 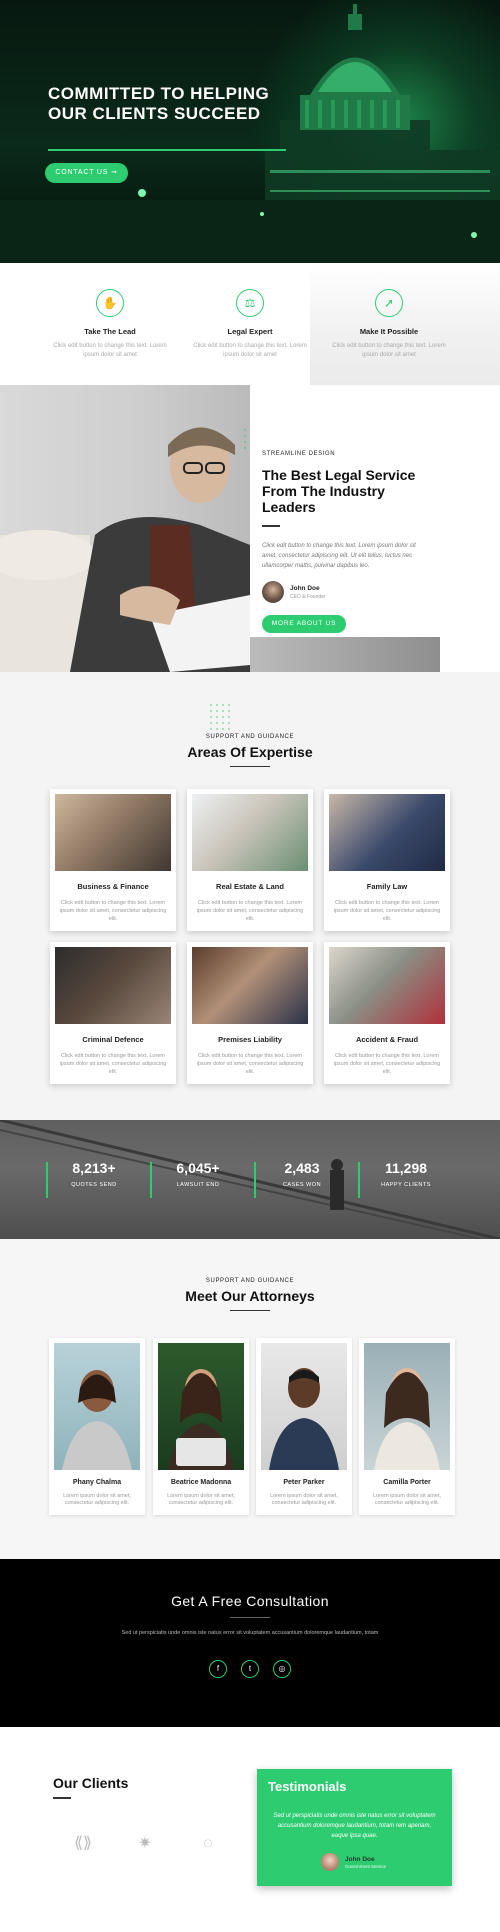 What do you see at coordinates (201, 1482) in the screenshot?
I see `attorney-name: Beatrice Madonna` at bounding box center [201, 1482].